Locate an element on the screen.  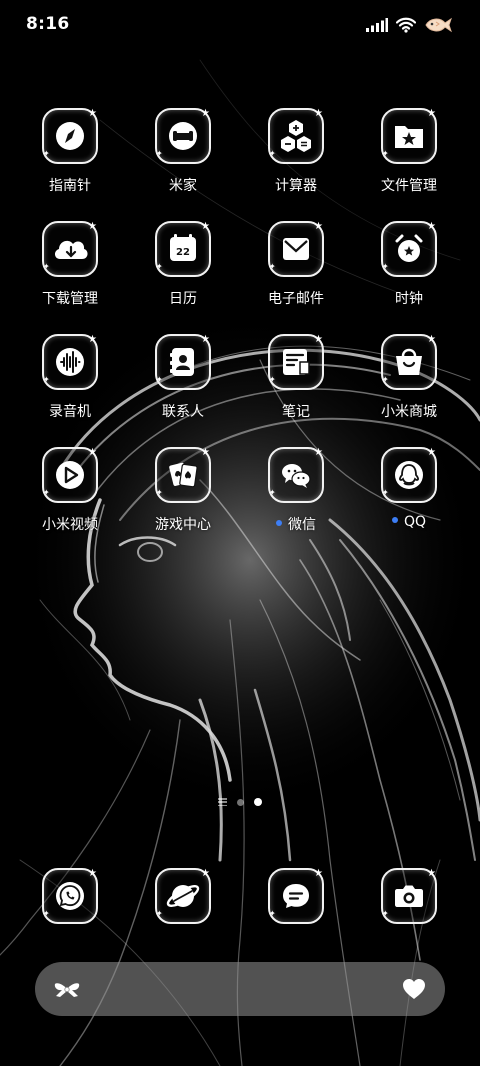
heart-icon is located at coordinates (414, 989).